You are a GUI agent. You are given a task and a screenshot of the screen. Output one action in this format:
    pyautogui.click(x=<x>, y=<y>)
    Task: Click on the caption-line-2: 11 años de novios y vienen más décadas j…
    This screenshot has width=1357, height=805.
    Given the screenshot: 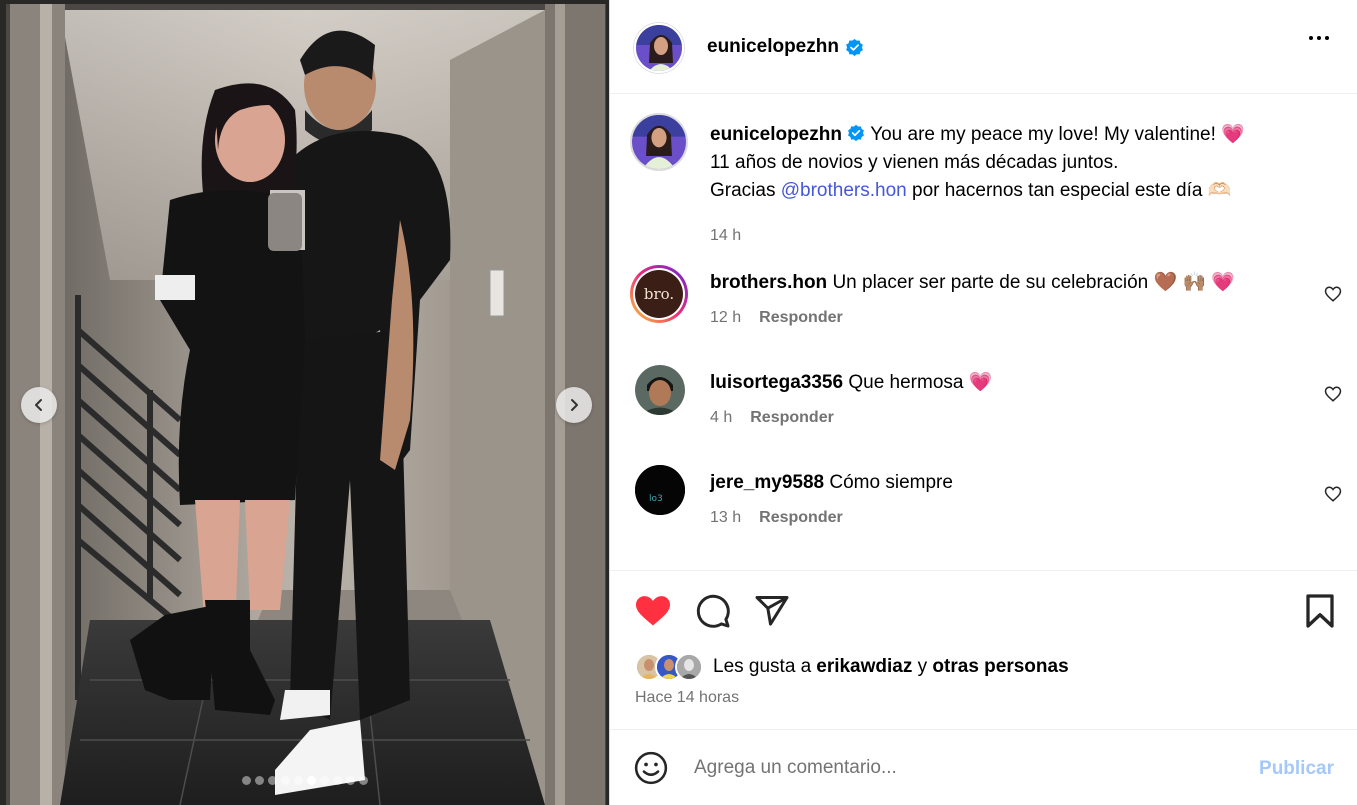 What is the action you would take?
    pyautogui.click(x=914, y=162)
    